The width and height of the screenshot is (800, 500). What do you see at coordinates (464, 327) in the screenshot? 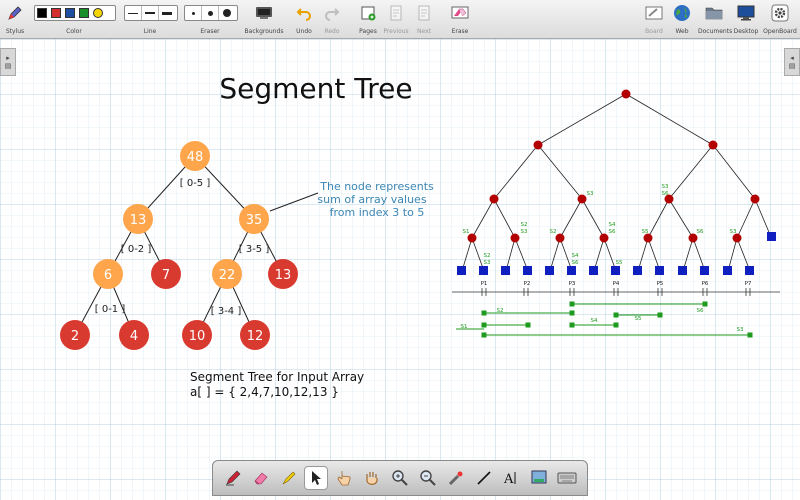
I see `s1-segment-label: S1` at bounding box center [464, 327].